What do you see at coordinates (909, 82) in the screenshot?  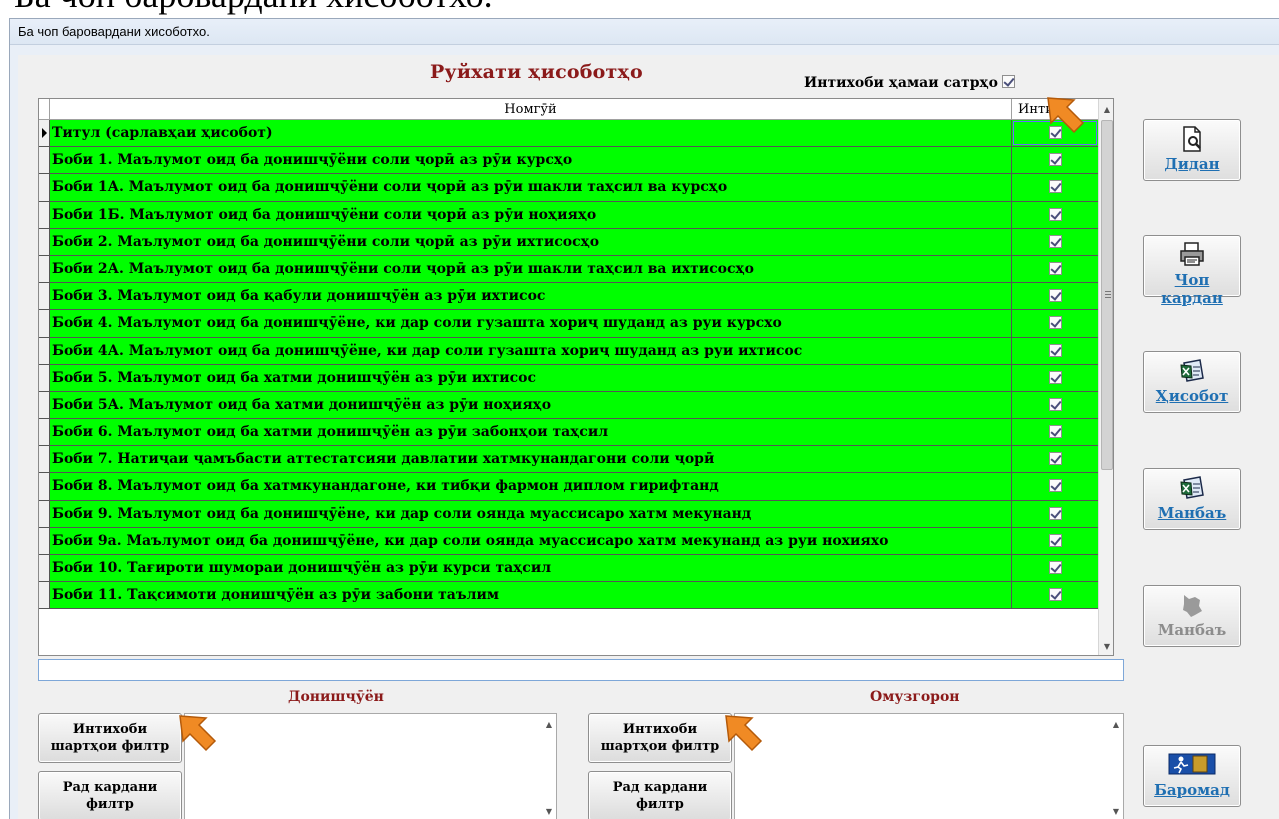 I see `select-all-rows: Интихоби ҳамаи сатрҳо` at bounding box center [909, 82].